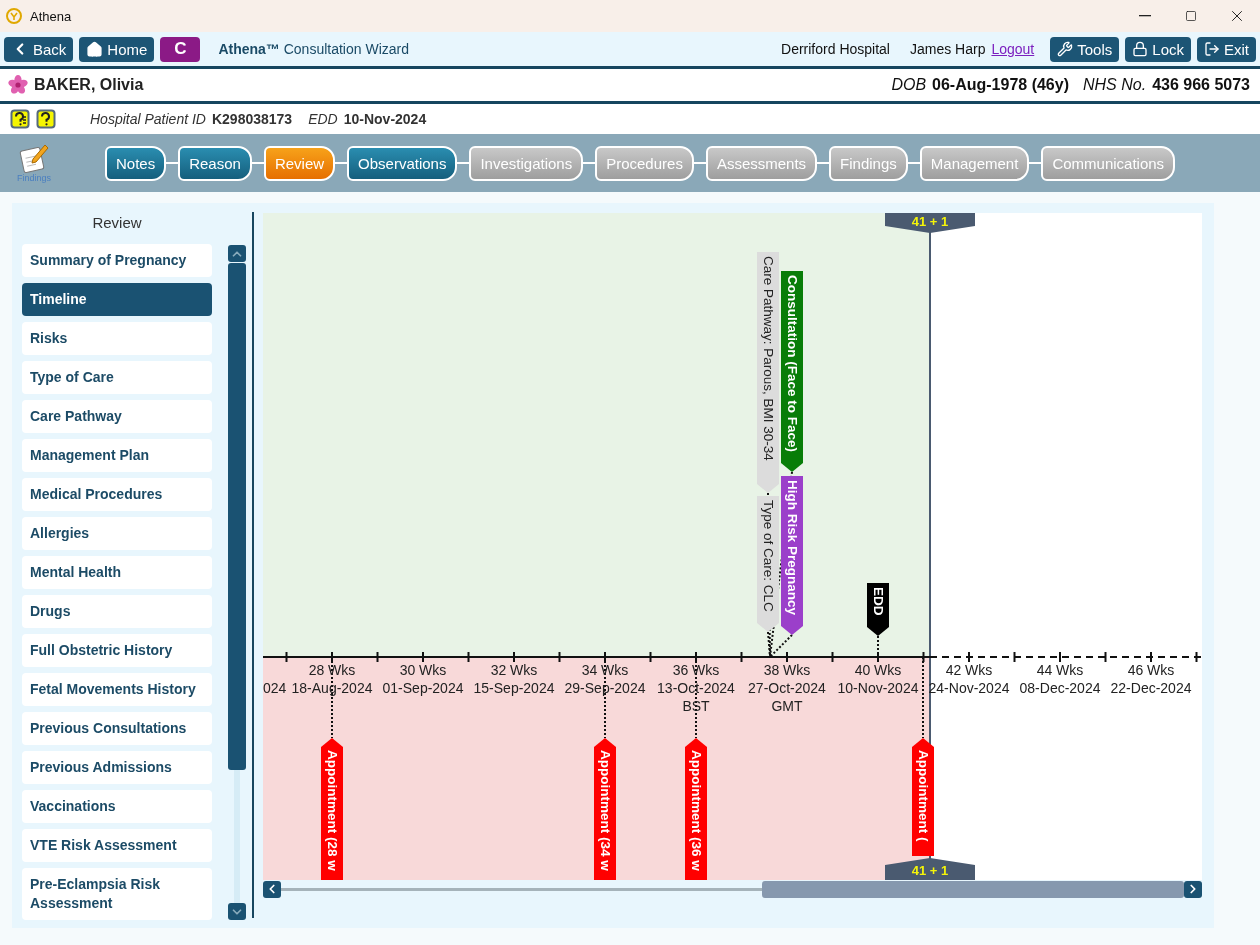 The image size is (1260, 945). What do you see at coordinates (117, 494) in the screenshot?
I see `review-menu-item: Medical Procedures` at bounding box center [117, 494].